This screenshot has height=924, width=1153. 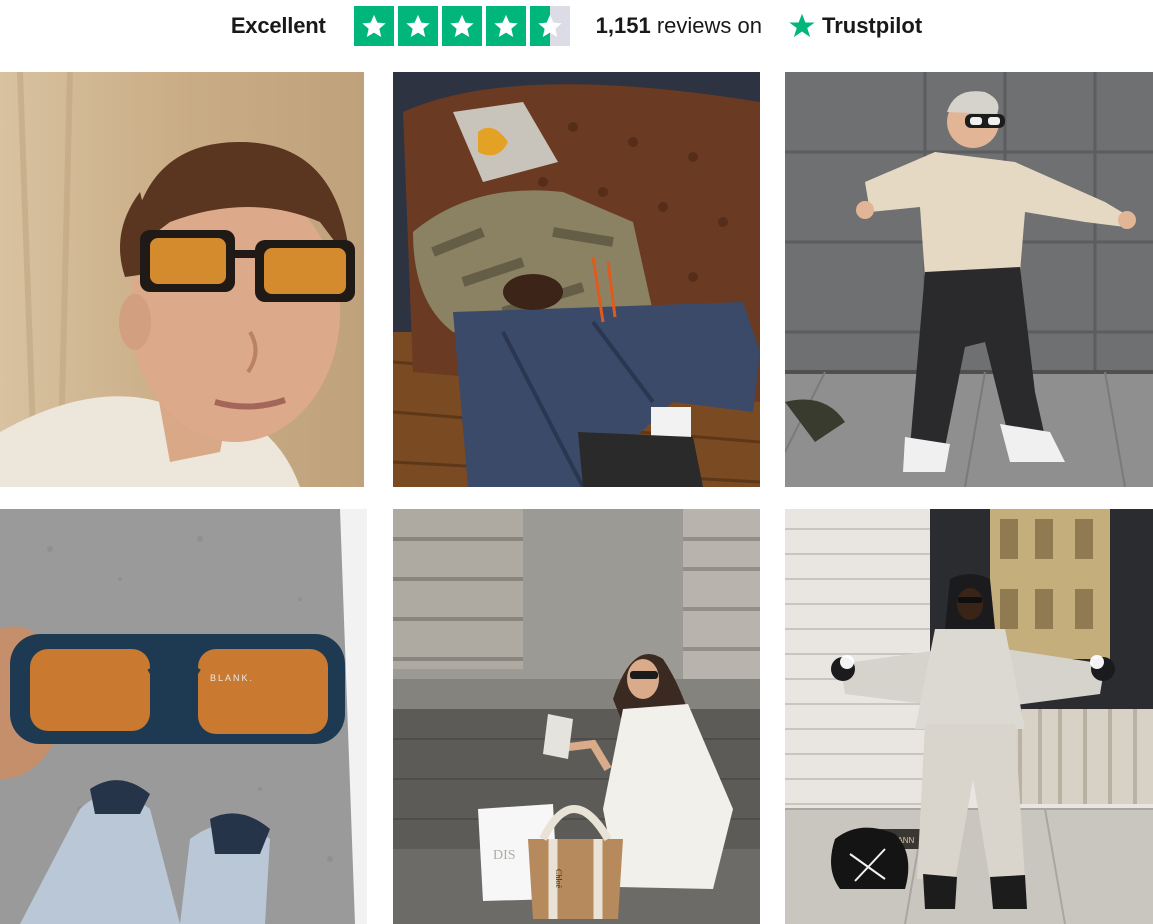 I want to click on photo-street-shopping-icon: DIS Chloé, so click(x=576, y=716).